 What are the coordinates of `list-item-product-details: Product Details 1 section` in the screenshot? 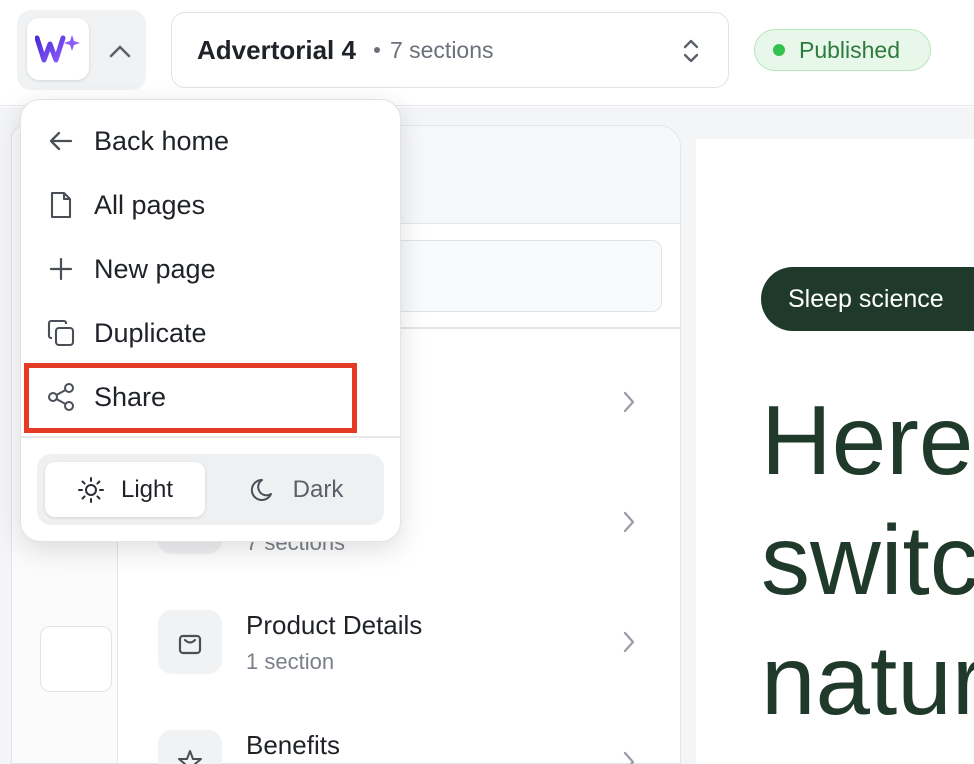 It's located at (408, 642).